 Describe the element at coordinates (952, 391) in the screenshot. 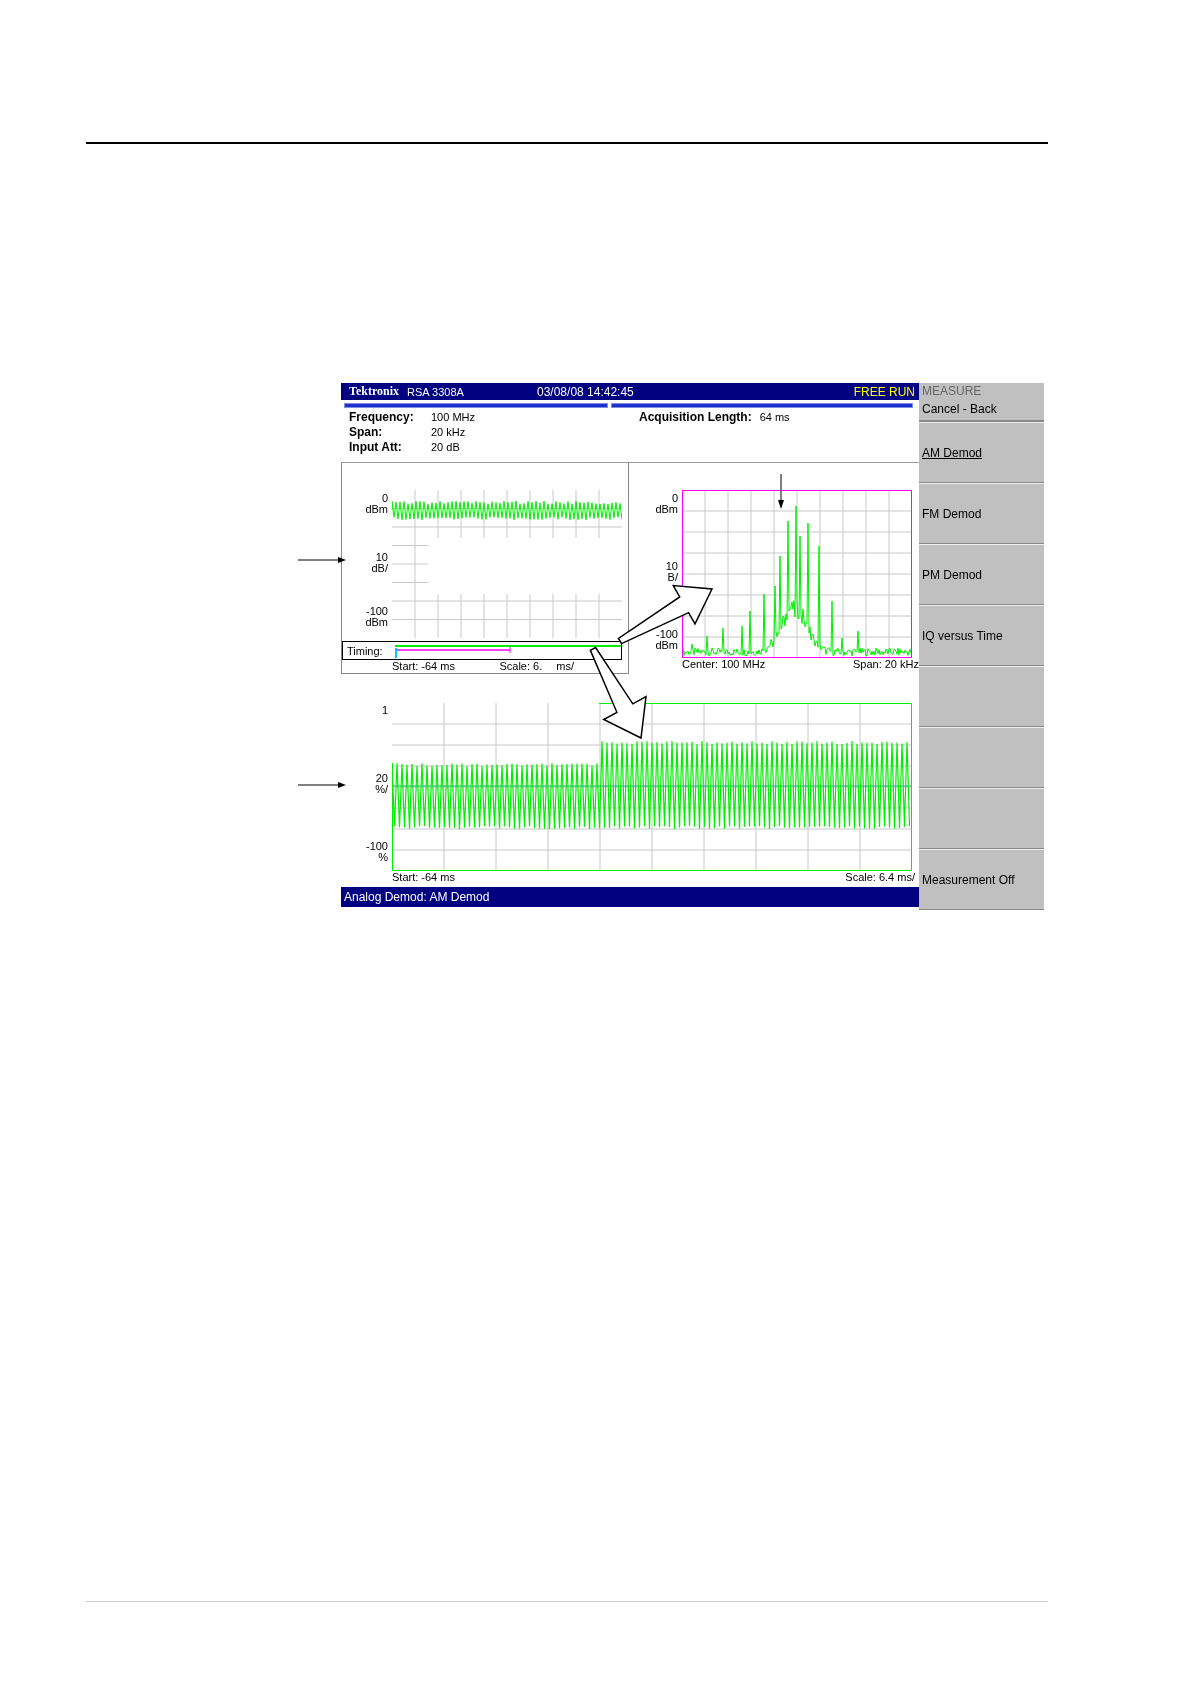

I see `menu-title: MEASURE` at that location.